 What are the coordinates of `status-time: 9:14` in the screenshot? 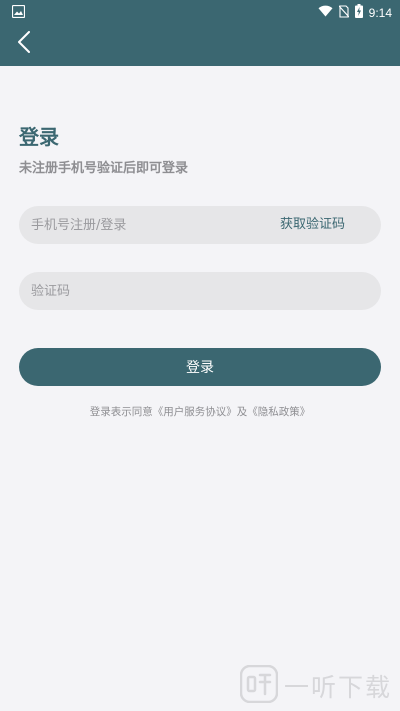 It's located at (380, 12).